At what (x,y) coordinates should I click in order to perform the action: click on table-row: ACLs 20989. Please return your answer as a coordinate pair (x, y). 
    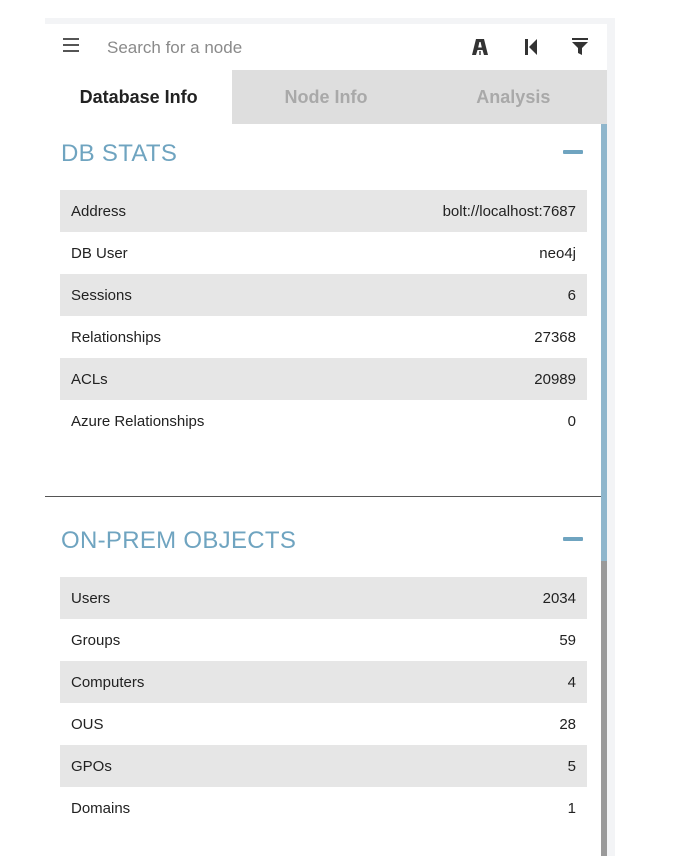
    Looking at the image, I should click on (323, 379).